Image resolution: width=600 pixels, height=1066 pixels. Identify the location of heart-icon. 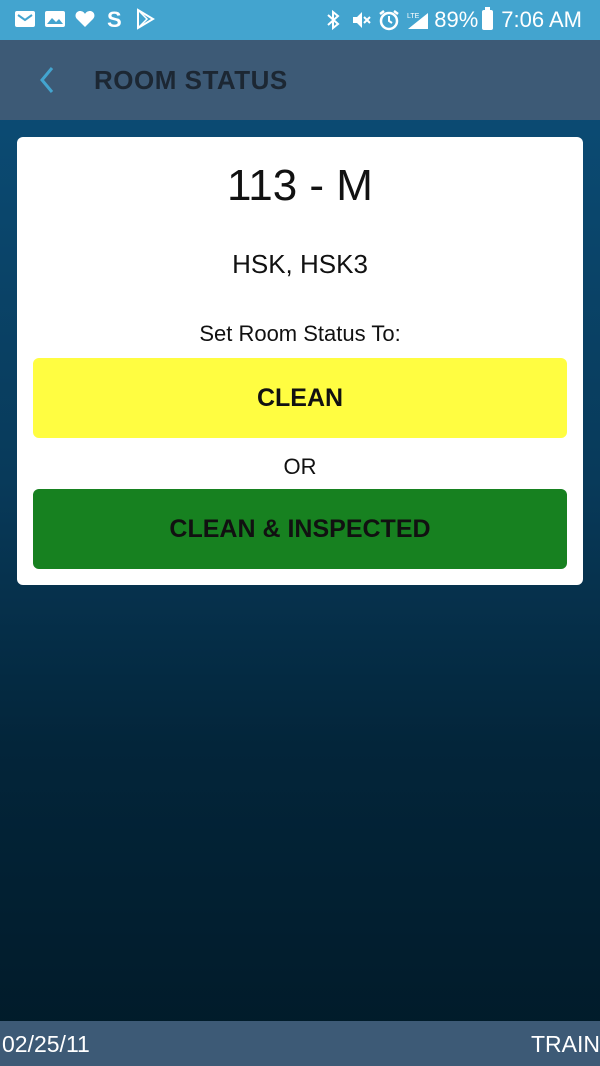
(85, 19).